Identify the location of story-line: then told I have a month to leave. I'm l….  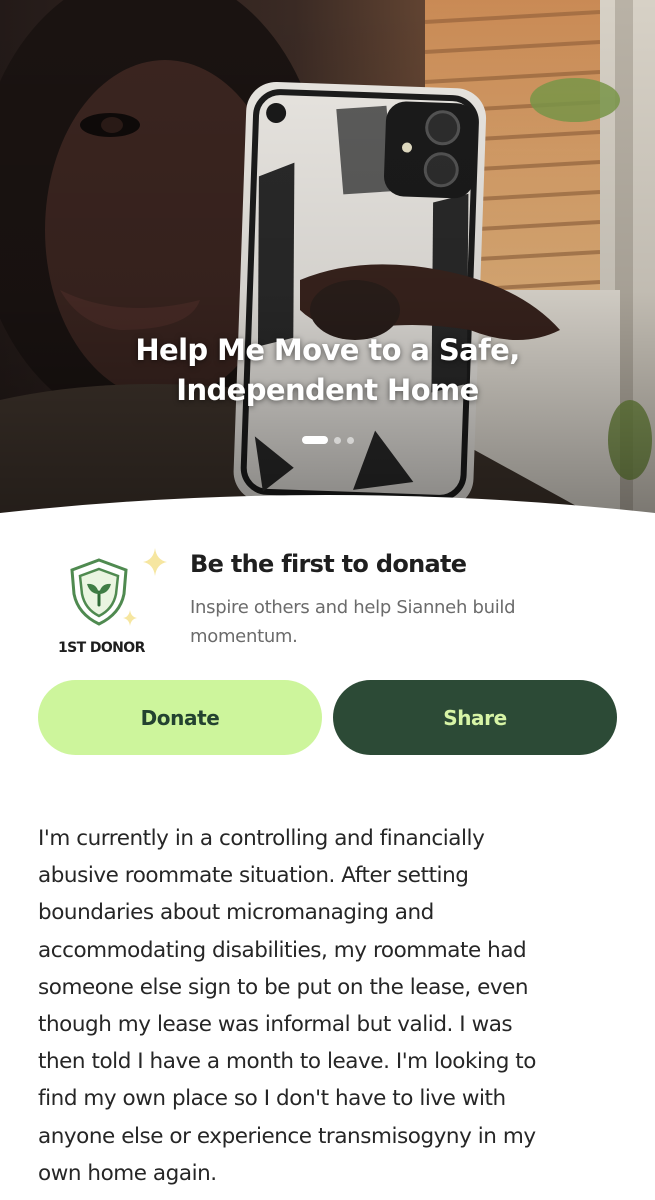
(287, 1062).